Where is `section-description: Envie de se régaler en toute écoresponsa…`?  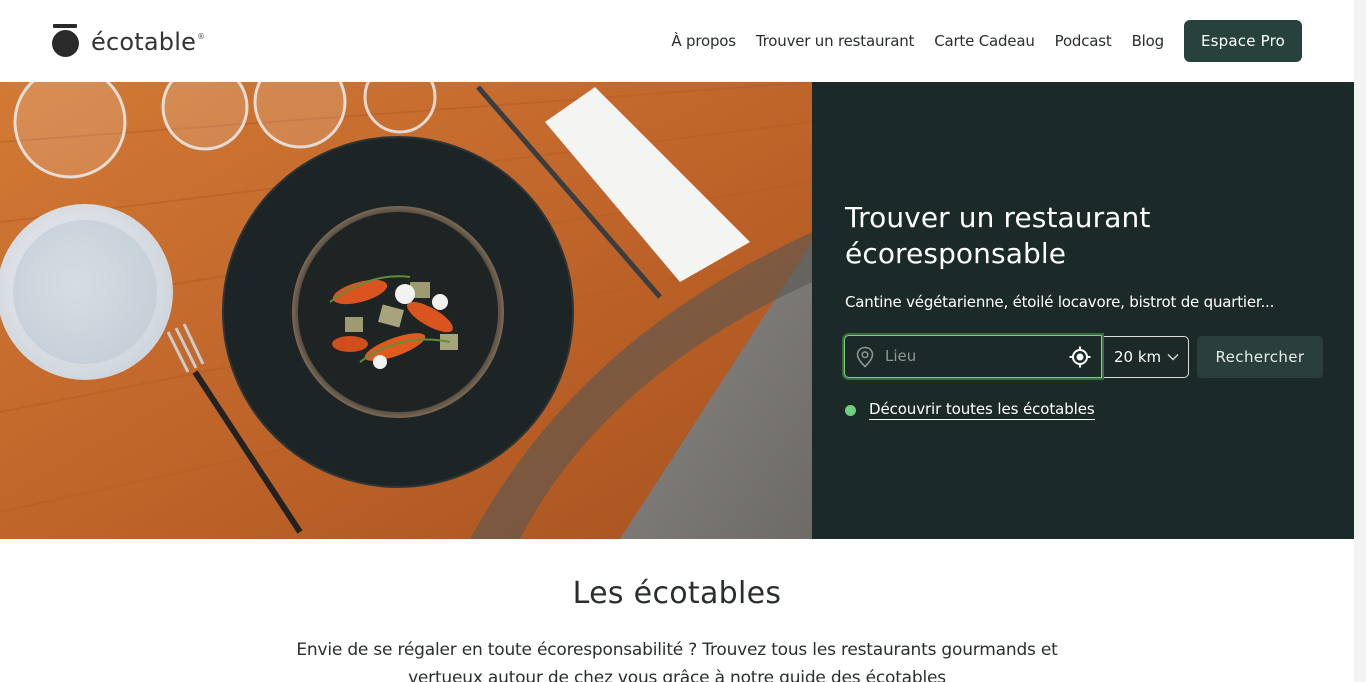 section-description: Envie de se régaler en toute écoresponsa… is located at coordinates (677, 661).